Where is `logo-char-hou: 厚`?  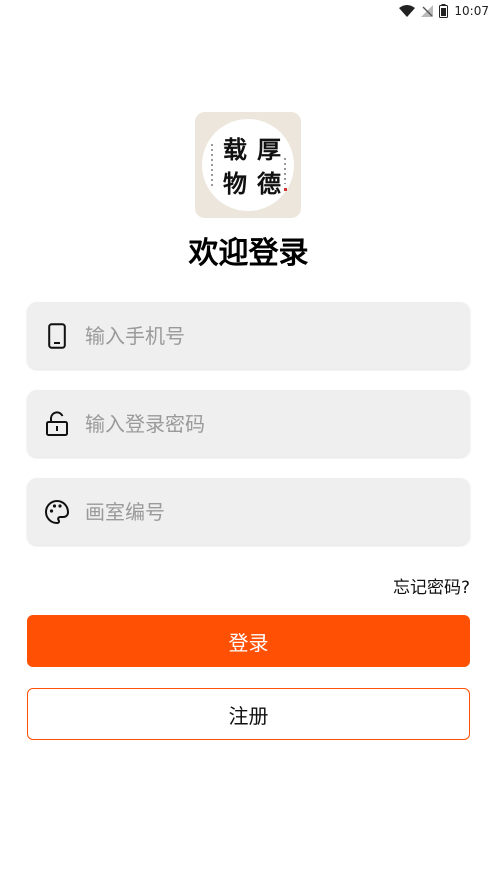
logo-char-hou: 厚 is located at coordinates (269, 149).